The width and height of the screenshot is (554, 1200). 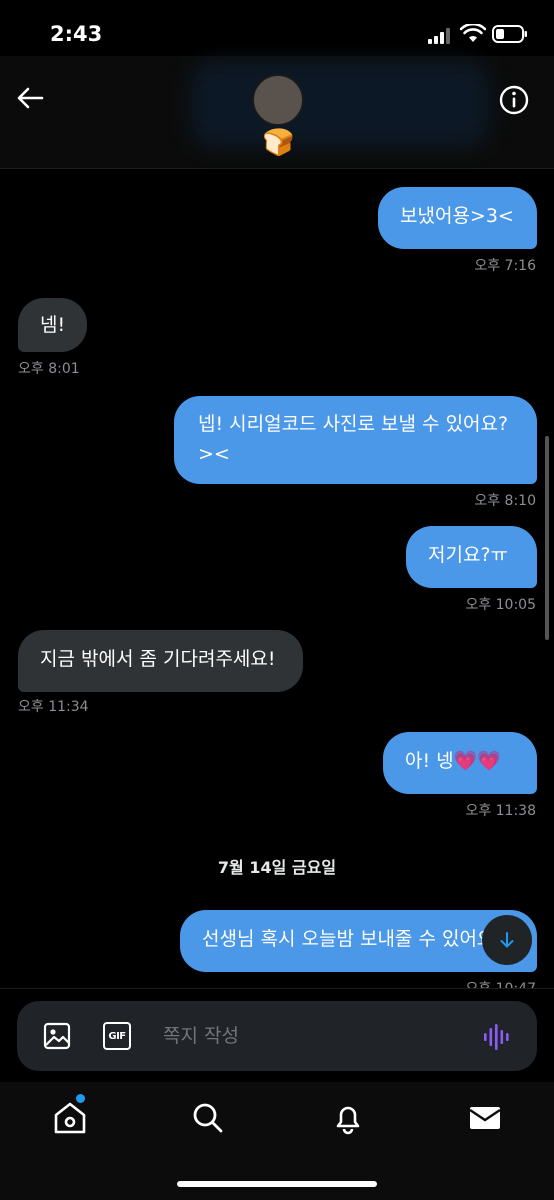 I want to click on scroll-to-bottom-button, so click(x=507, y=940).